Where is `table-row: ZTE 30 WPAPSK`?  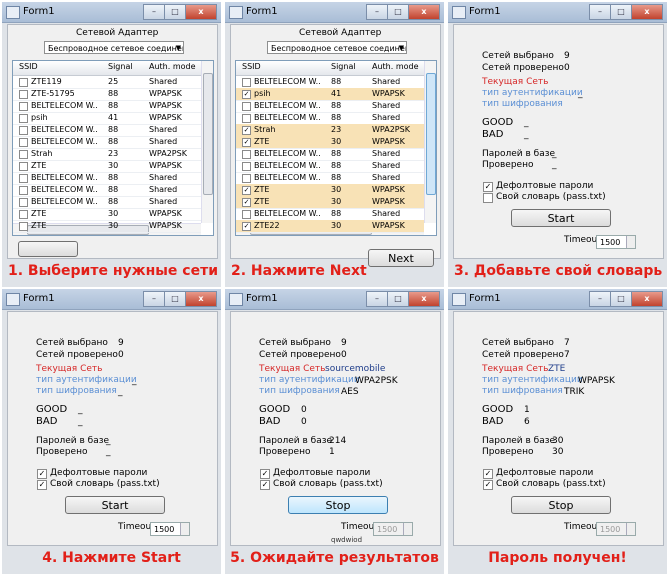 table-row: ZTE 30 WPAPSK is located at coordinates (107, 226).